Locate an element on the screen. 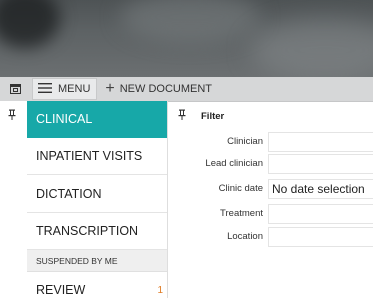 This screenshot has width=373, height=298. sidebar-item-inpatient-visits: INPATIENT VISITS is located at coordinates (97, 156).